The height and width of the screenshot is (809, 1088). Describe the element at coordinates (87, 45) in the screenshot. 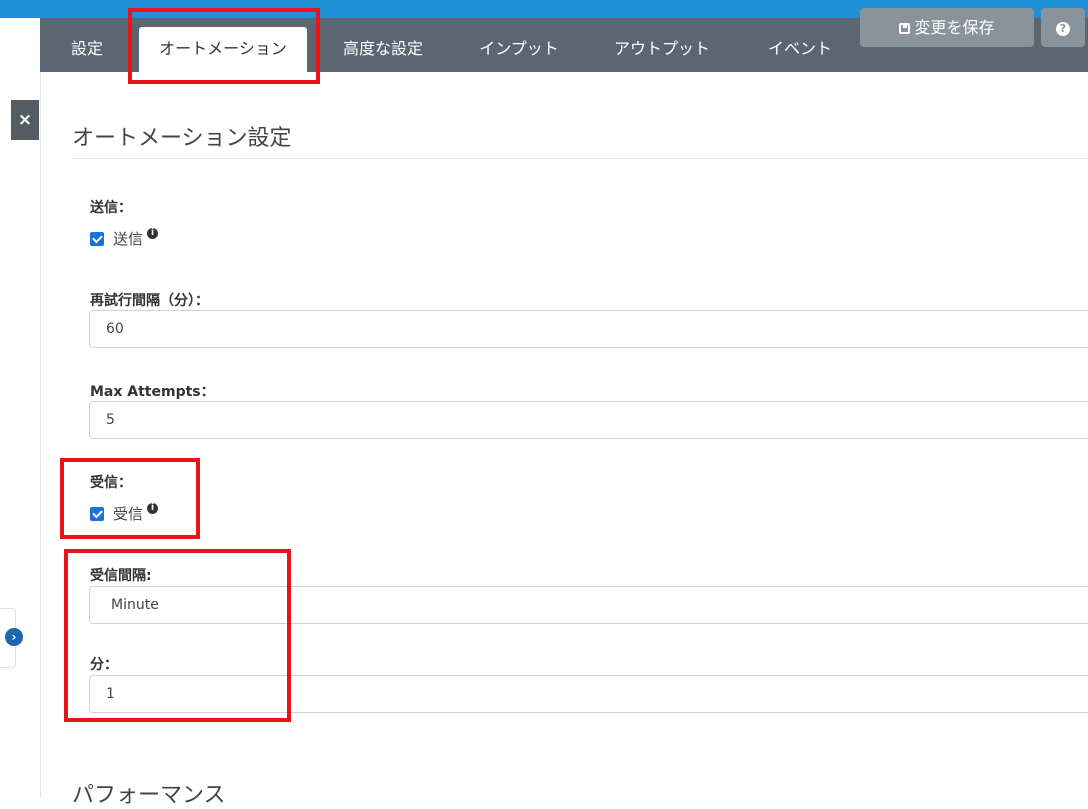

I see `tab-settings: 設定` at that location.